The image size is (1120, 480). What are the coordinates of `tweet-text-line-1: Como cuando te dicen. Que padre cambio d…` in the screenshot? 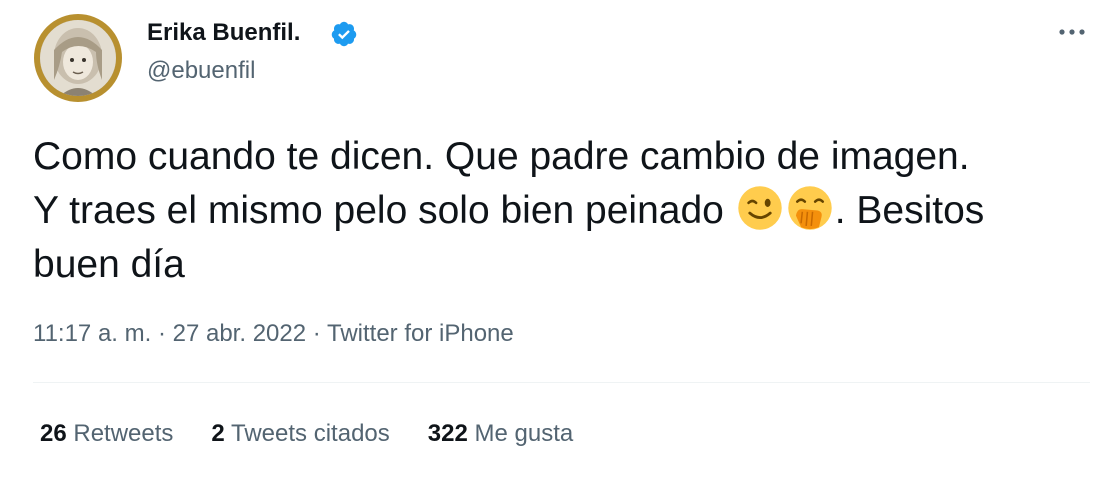 It's located at (501, 156).